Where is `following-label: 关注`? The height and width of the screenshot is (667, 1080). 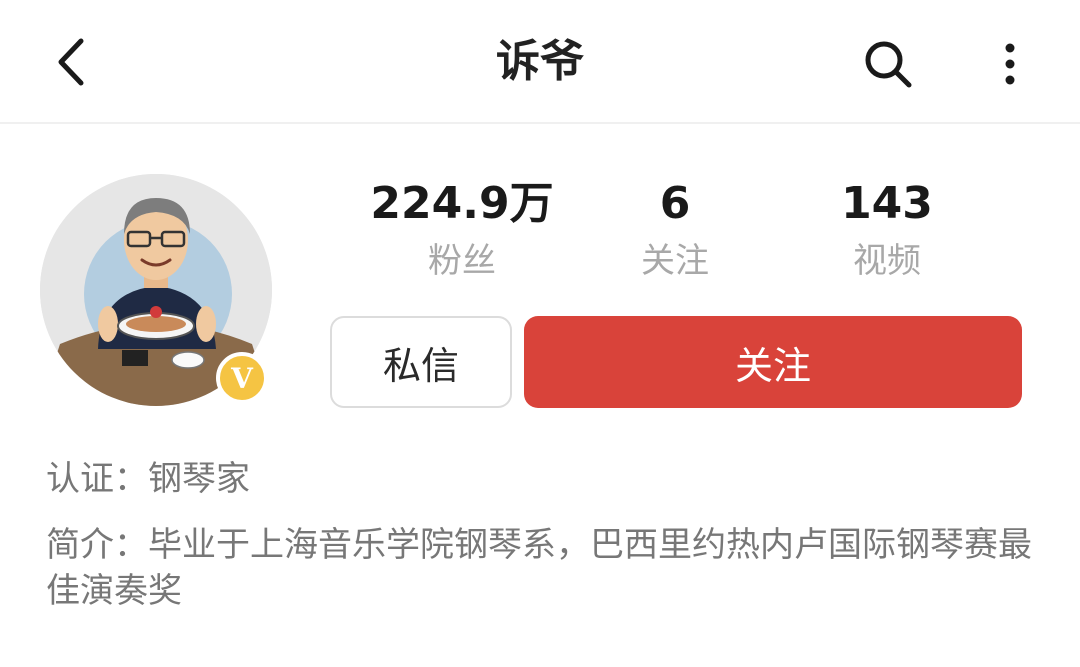
following-label: 关注 is located at coordinates (675, 261).